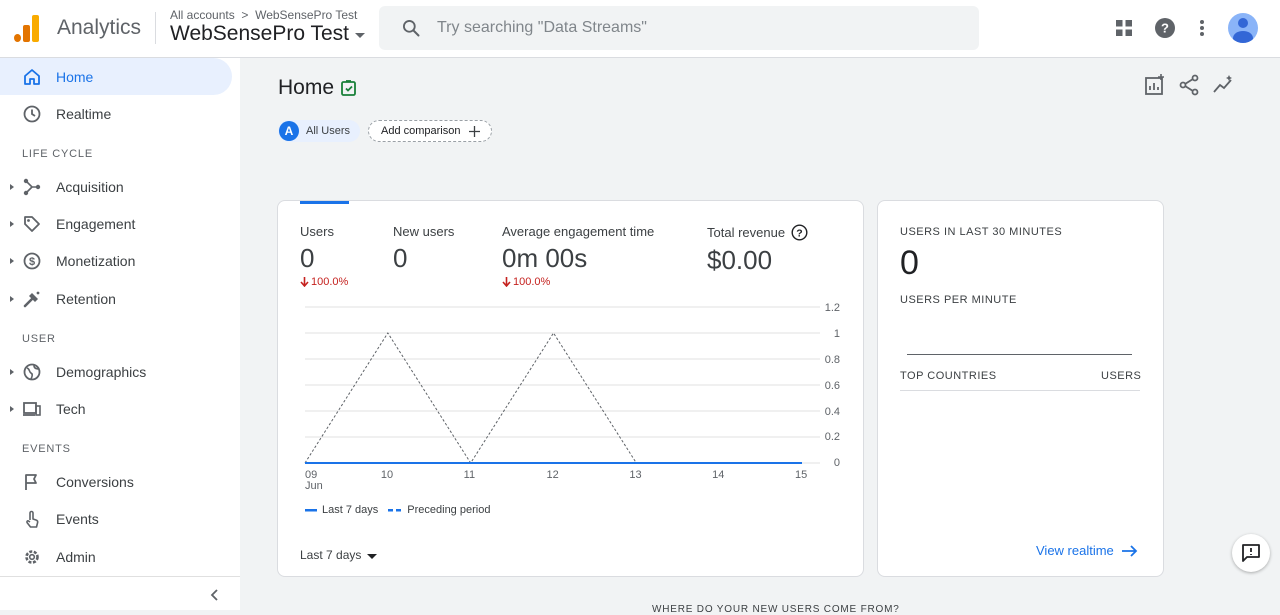  I want to click on view-realtime-link: View realtime, so click(1087, 550).